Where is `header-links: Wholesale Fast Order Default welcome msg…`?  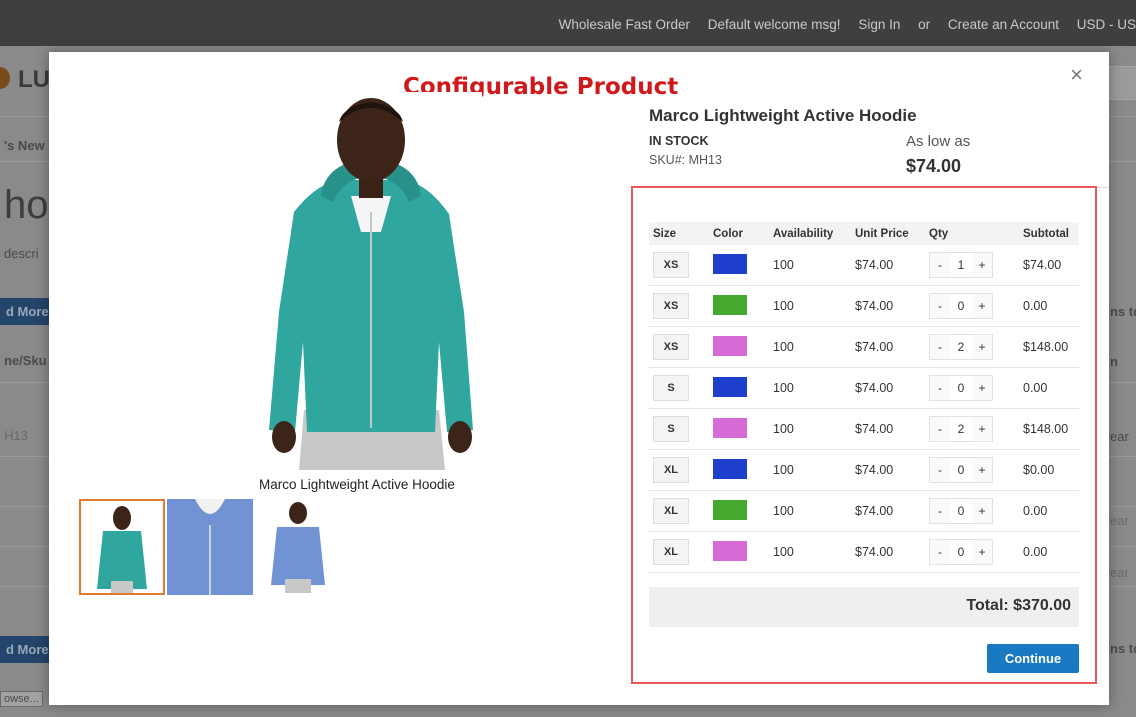
header-links: Wholesale Fast Order Default welcome msg… is located at coordinates (847, 24).